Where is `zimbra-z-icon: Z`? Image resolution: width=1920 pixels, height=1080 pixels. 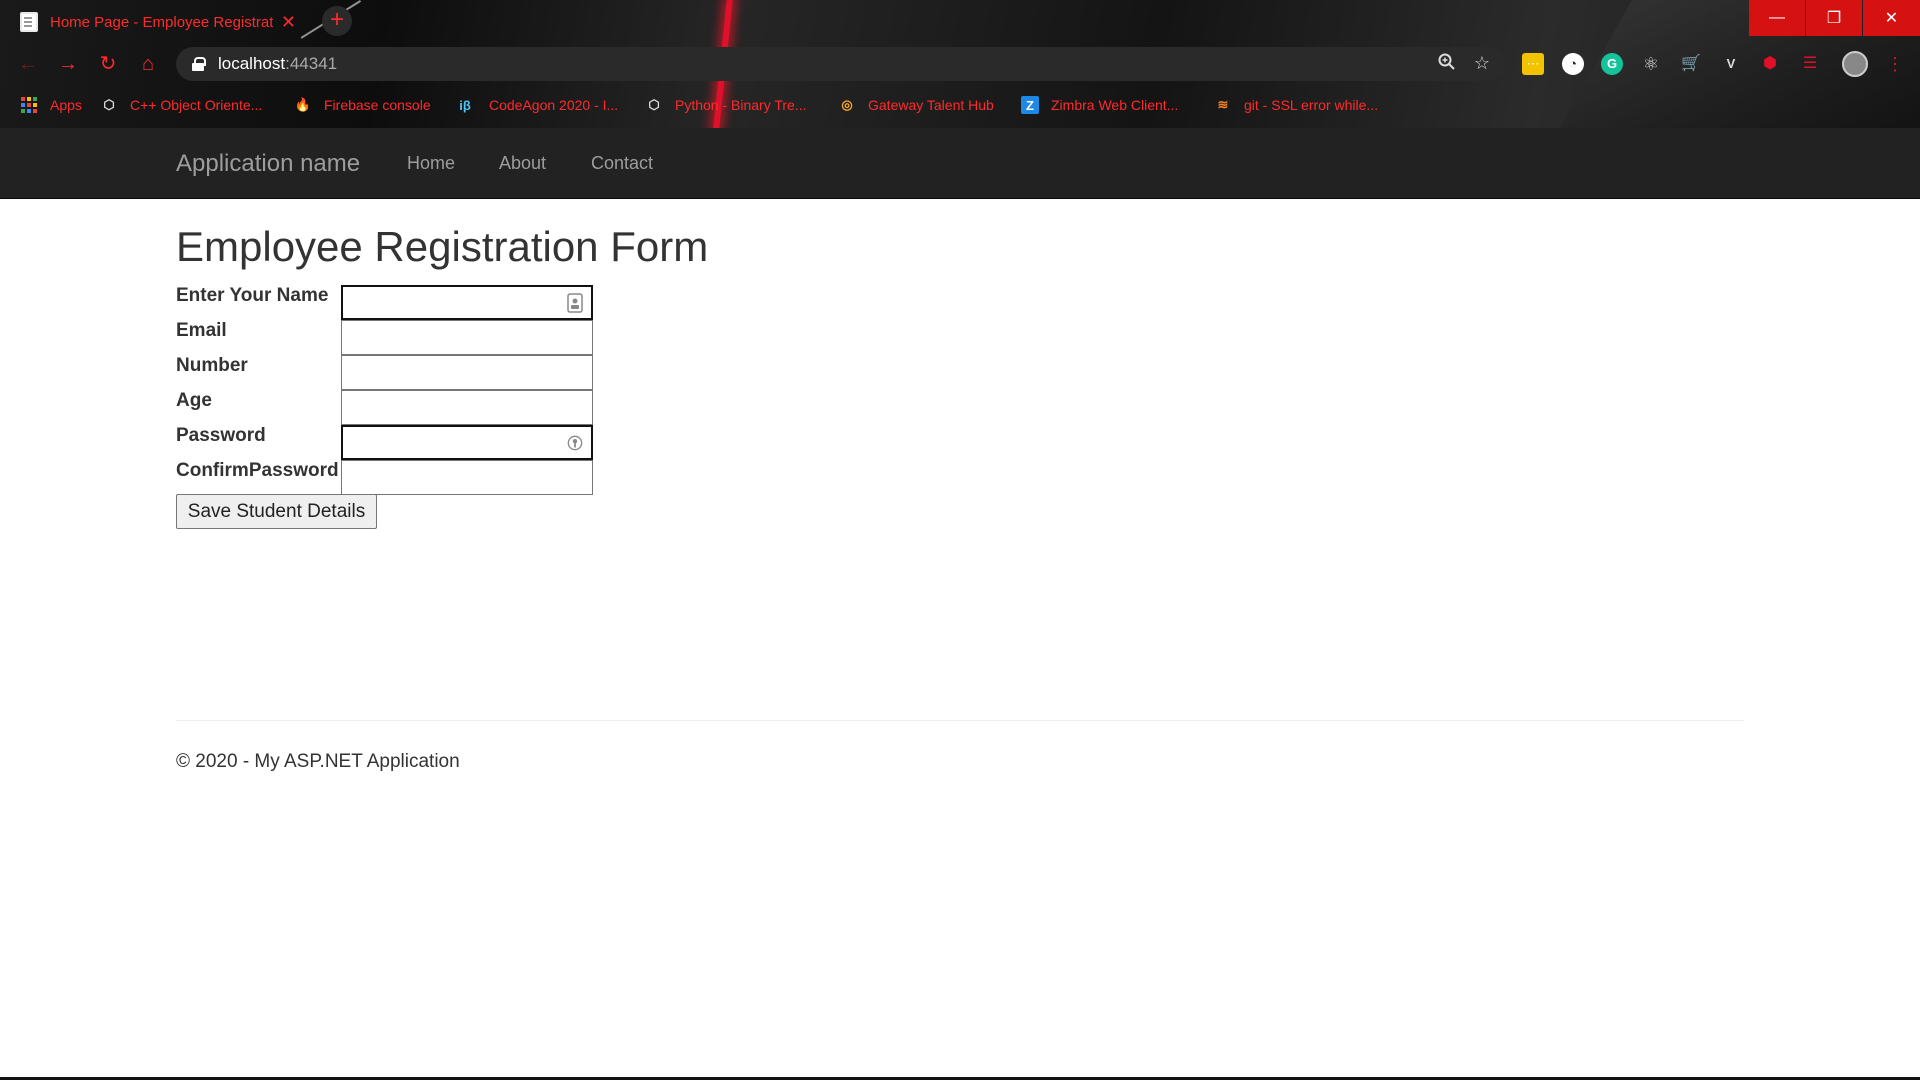 zimbra-z-icon: Z is located at coordinates (1030, 105).